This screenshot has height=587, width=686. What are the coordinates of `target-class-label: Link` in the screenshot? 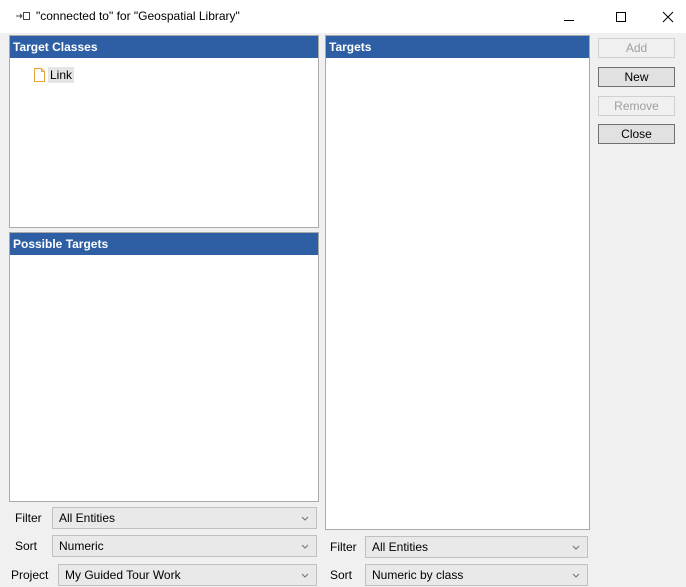 It's located at (61, 75).